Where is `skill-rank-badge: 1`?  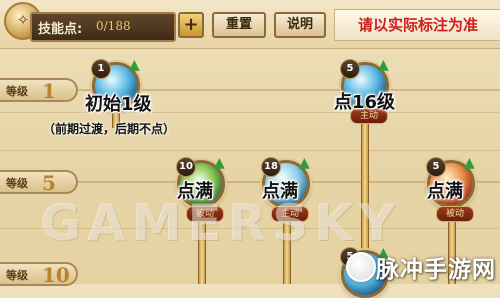 skill-rank-badge: 1 is located at coordinates (101, 69).